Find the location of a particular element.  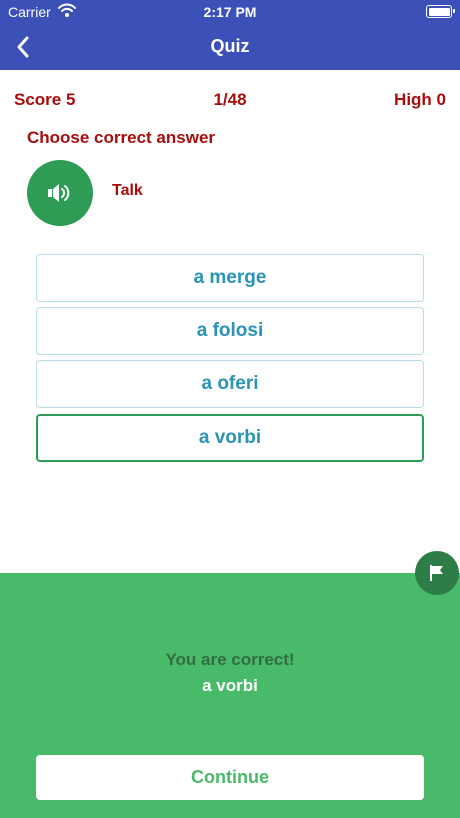

page-title: Quiz is located at coordinates (230, 46).